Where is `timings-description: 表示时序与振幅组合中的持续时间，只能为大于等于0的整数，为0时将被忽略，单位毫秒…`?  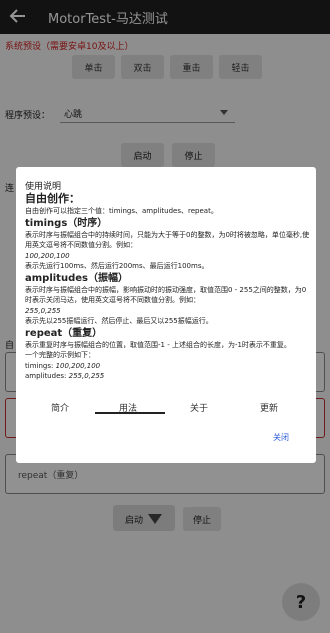
timings-description: 表示时序与振幅组合中的持续时间，只能为大于等于0的整数，为0时将被忽略，单位毫秒… is located at coordinates (167, 240).